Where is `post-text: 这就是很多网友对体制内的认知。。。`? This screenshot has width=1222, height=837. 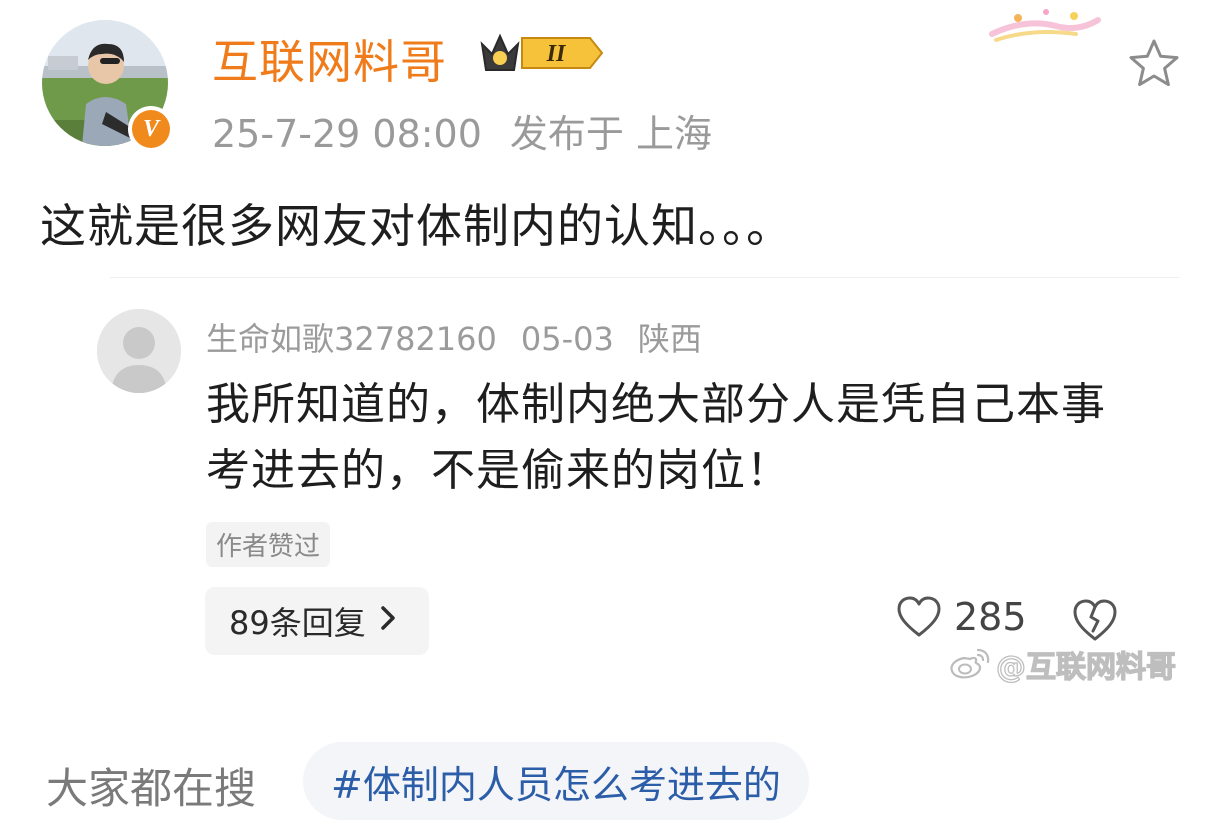 post-text: 这就是很多网友对体制内的认知。。。 is located at coordinates (416, 226).